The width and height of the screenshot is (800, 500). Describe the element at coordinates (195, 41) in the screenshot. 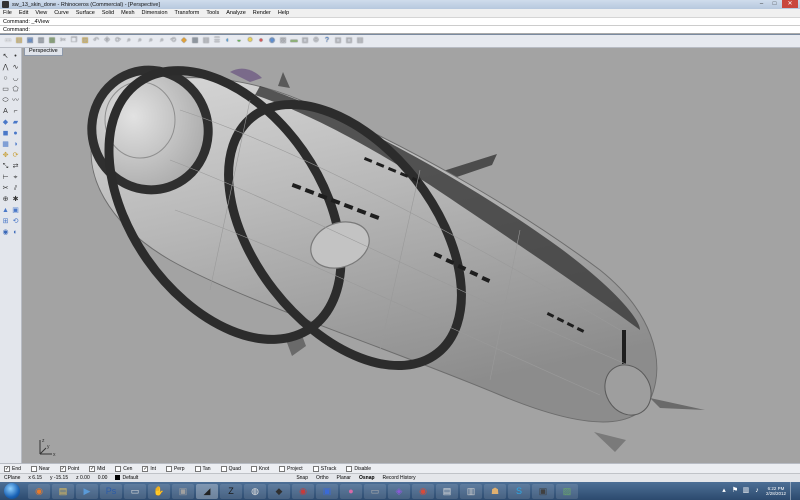

I see `grid-icon: ▦` at that location.